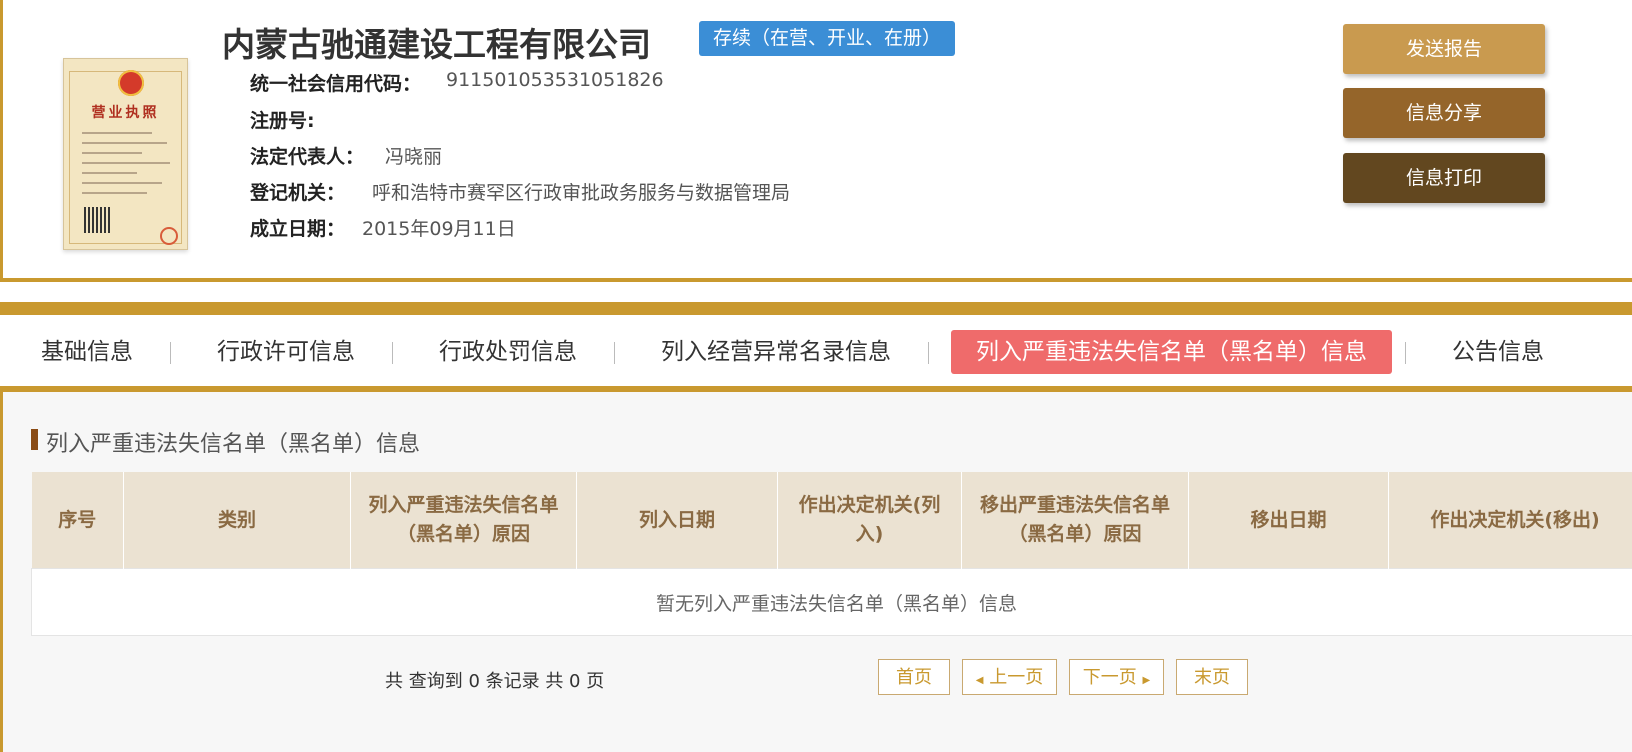 The image size is (1632, 752). Describe the element at coordinates (1147, 680) in the screenshot. I see `caret-right-icon: ▶` at that location.